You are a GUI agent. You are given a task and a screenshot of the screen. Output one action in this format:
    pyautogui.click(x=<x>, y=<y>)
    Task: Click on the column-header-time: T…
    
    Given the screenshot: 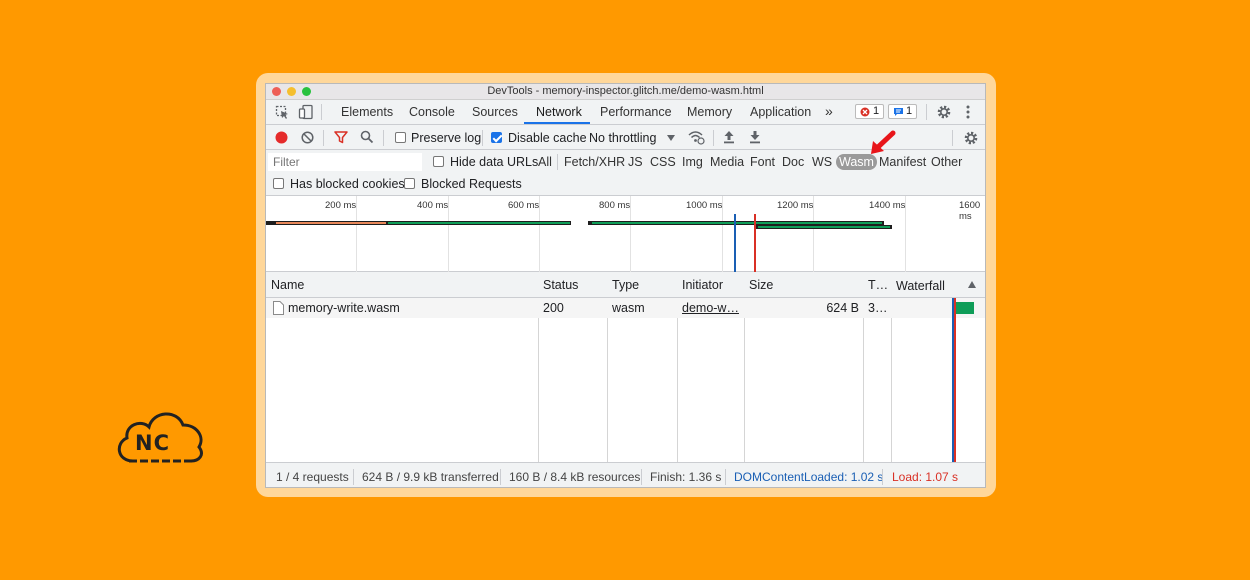 What is the action you would take?
    pyautogui.click(x=878, y=285)
    